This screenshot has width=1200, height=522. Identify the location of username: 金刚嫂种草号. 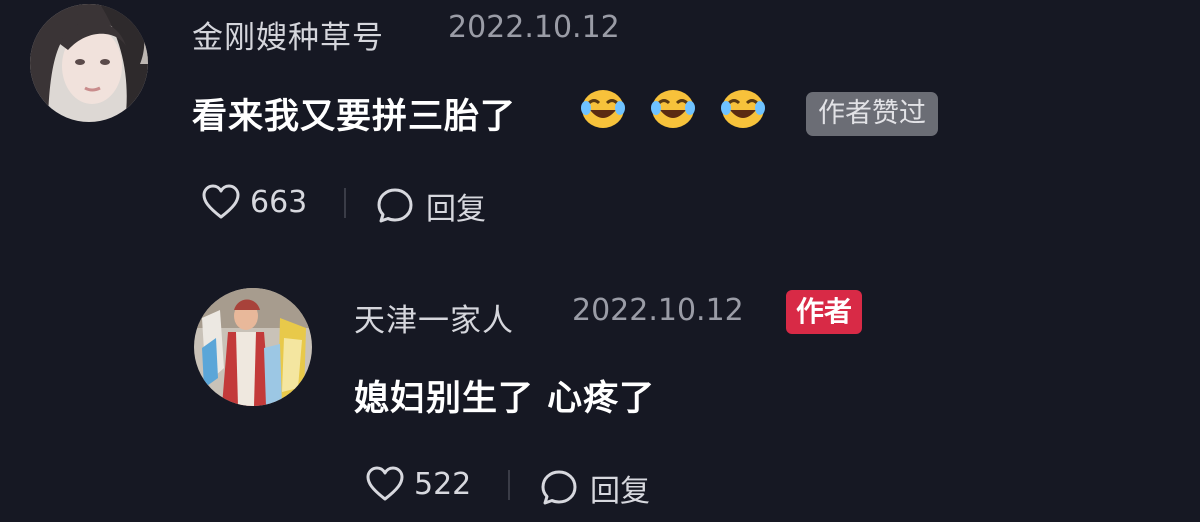
(288, 34).